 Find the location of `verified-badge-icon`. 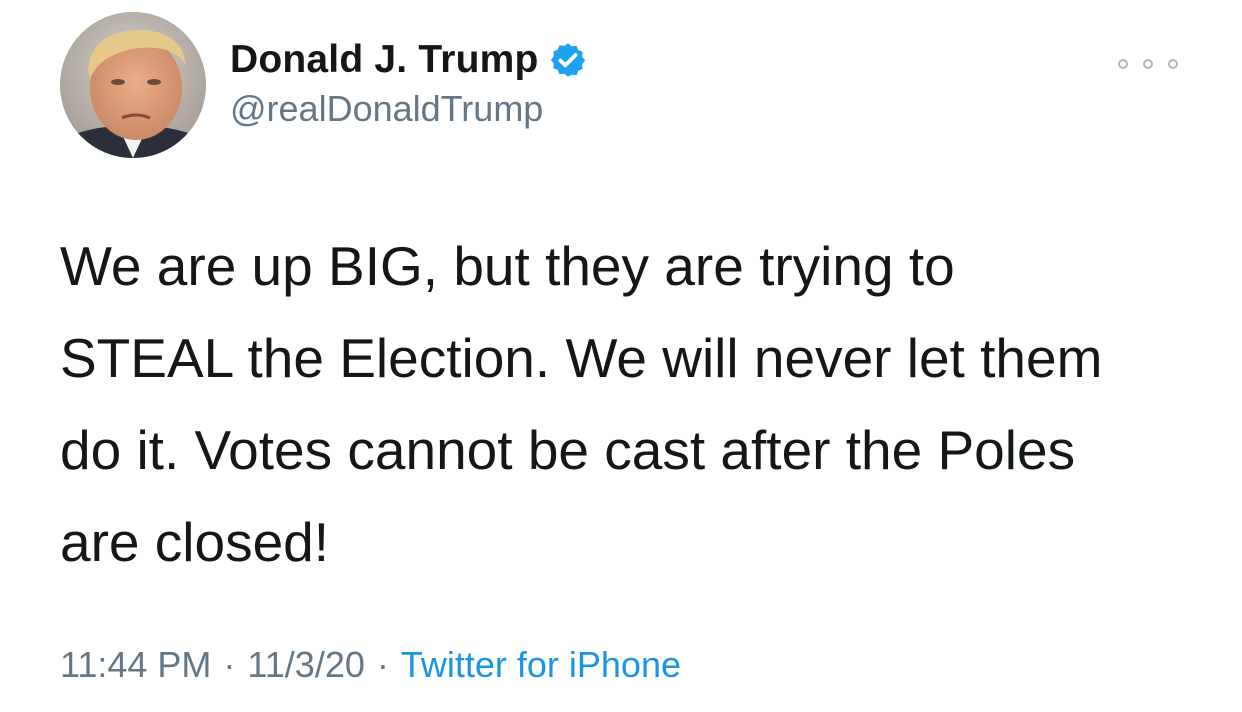

verified-badge-icon is located at coordinates (568, 60).